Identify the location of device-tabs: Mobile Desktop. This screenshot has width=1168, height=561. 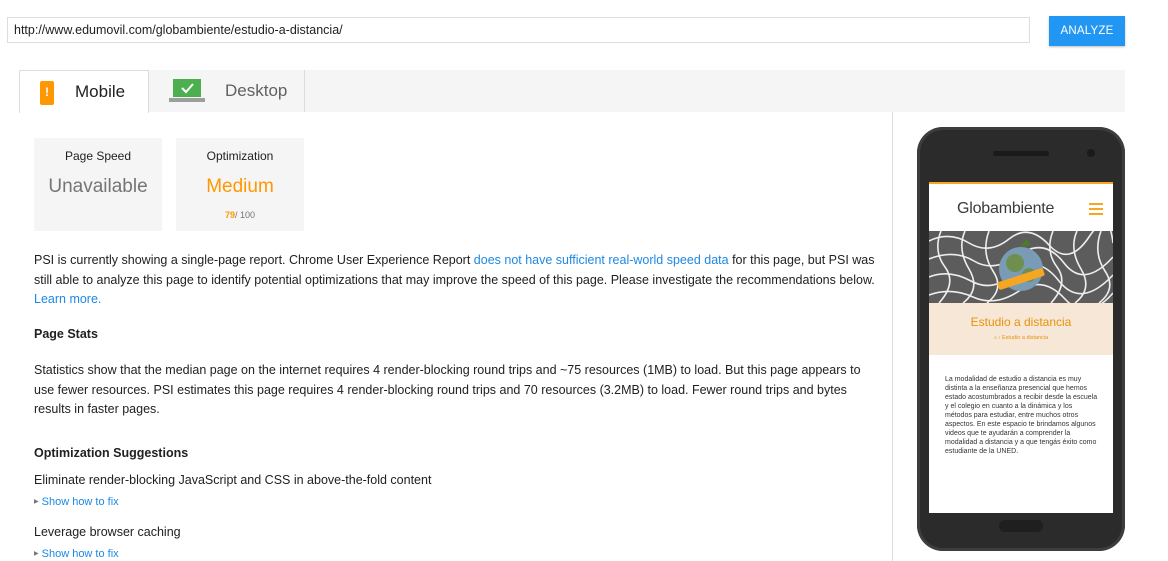
(572, 91).